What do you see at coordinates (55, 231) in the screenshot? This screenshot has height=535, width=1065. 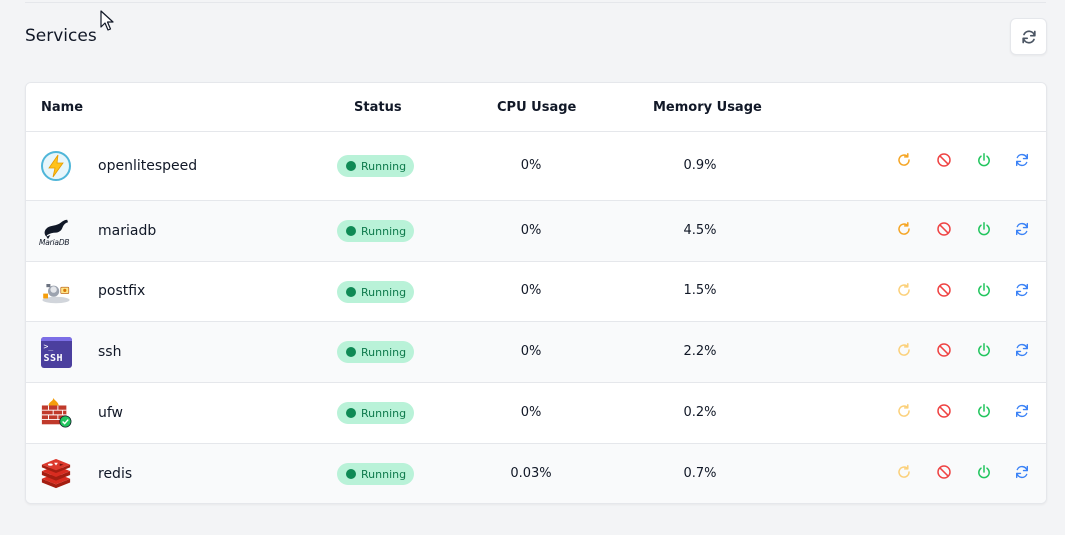 I see `mariadb-logo: MariaDB` at bounding box center [55, 231].